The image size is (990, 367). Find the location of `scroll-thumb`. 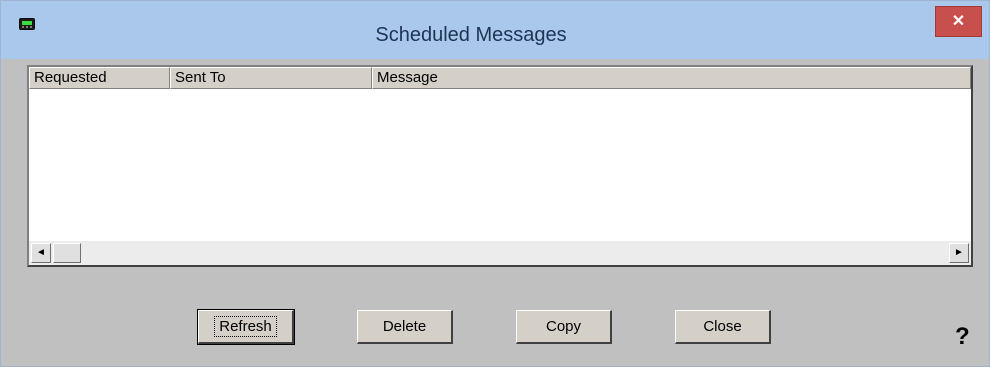

scroll-thumb is located at coordinates (67, 253).